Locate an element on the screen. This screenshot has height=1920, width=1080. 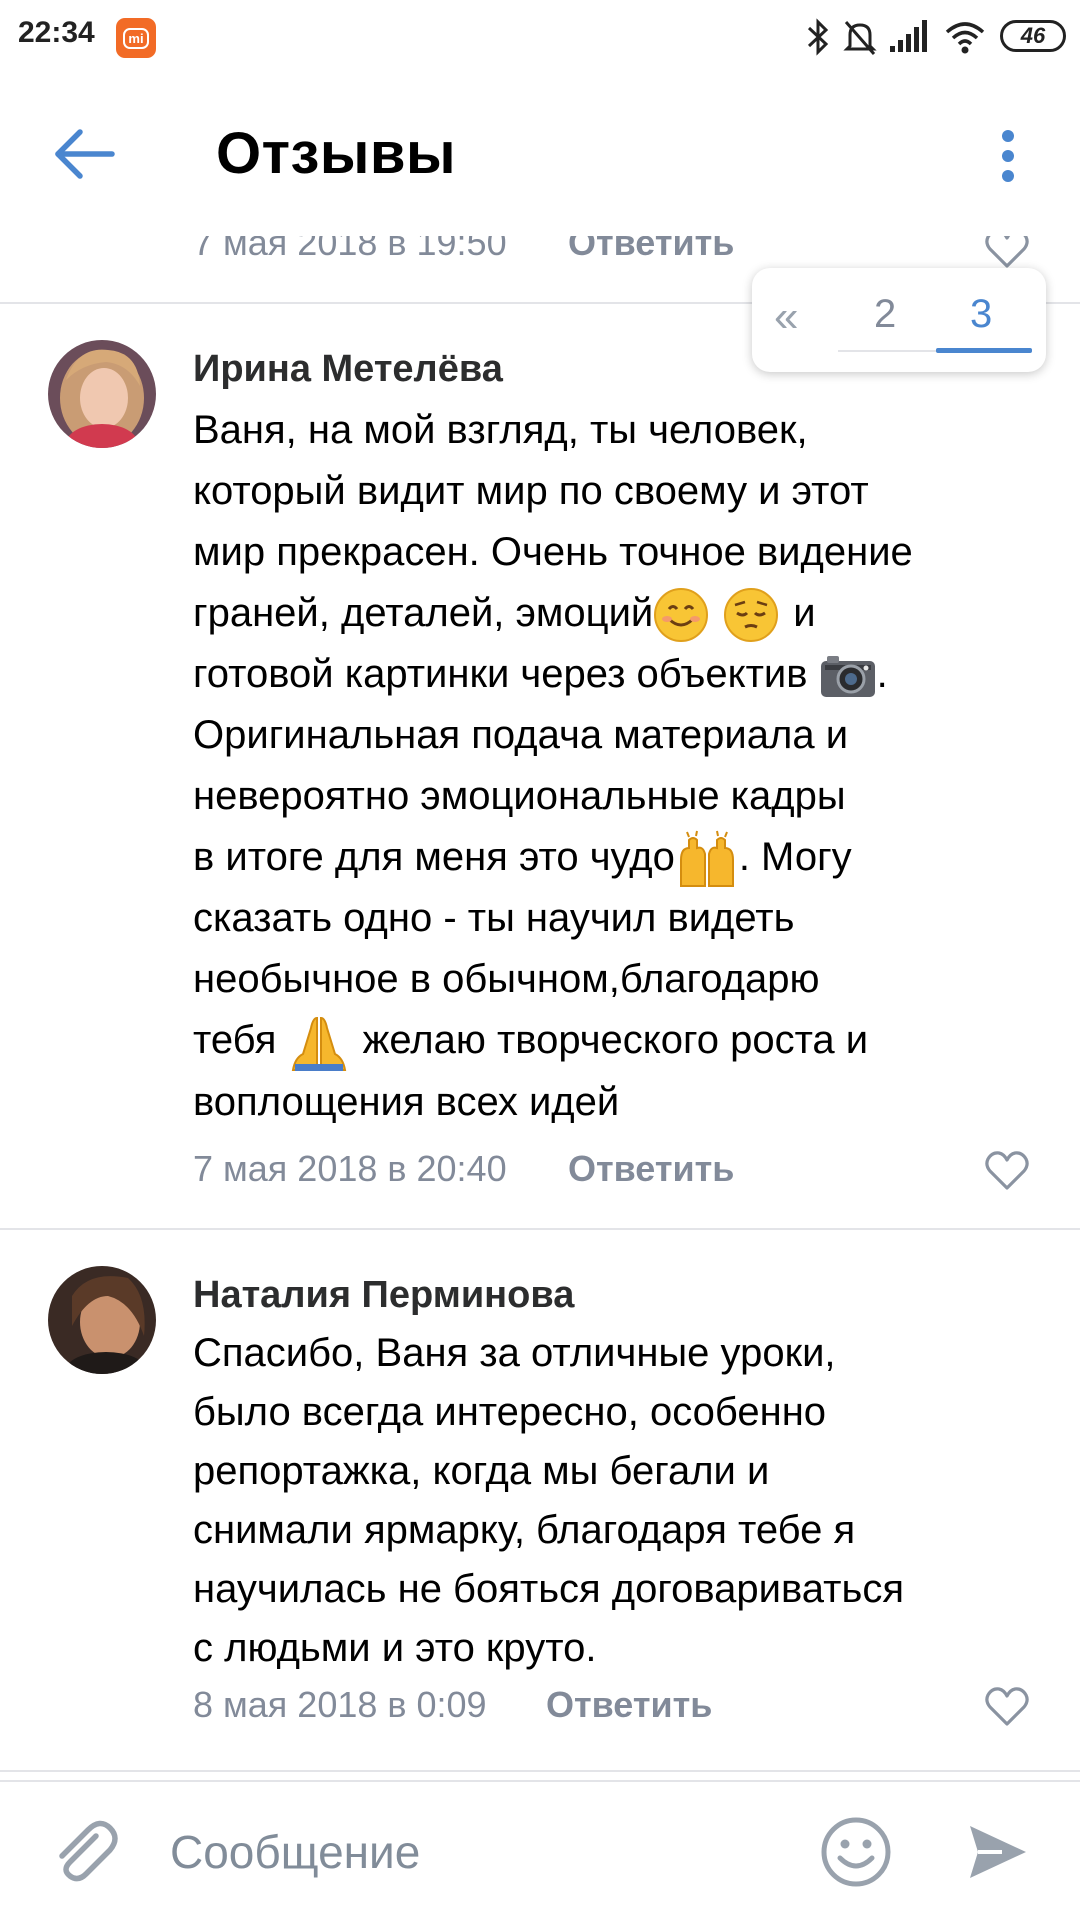
comment-line: воплощения всех идей is located at coordinates (406, 1101).